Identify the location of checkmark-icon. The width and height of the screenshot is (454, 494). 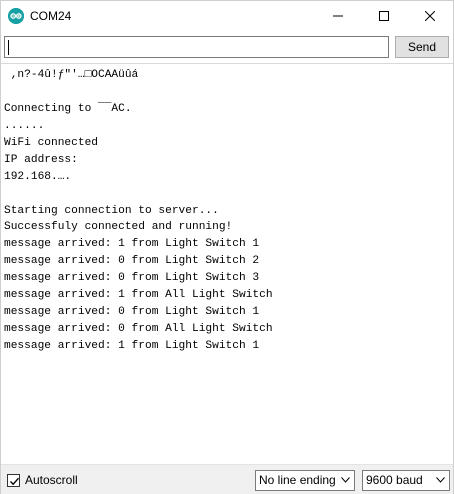
(15, 481).